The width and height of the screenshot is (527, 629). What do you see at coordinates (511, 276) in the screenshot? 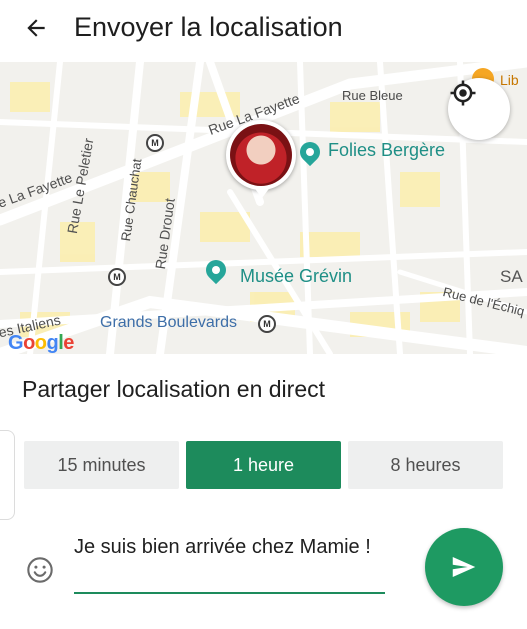
I see `map-label-sa: SA` at bounding box center [511, 276].